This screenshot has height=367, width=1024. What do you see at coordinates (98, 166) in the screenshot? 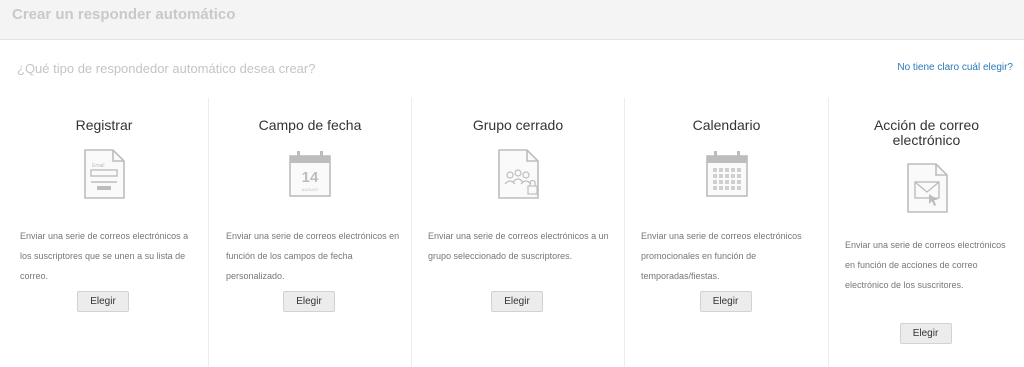
I see `icon-email-text: Email` at bounding box center [98, 166].